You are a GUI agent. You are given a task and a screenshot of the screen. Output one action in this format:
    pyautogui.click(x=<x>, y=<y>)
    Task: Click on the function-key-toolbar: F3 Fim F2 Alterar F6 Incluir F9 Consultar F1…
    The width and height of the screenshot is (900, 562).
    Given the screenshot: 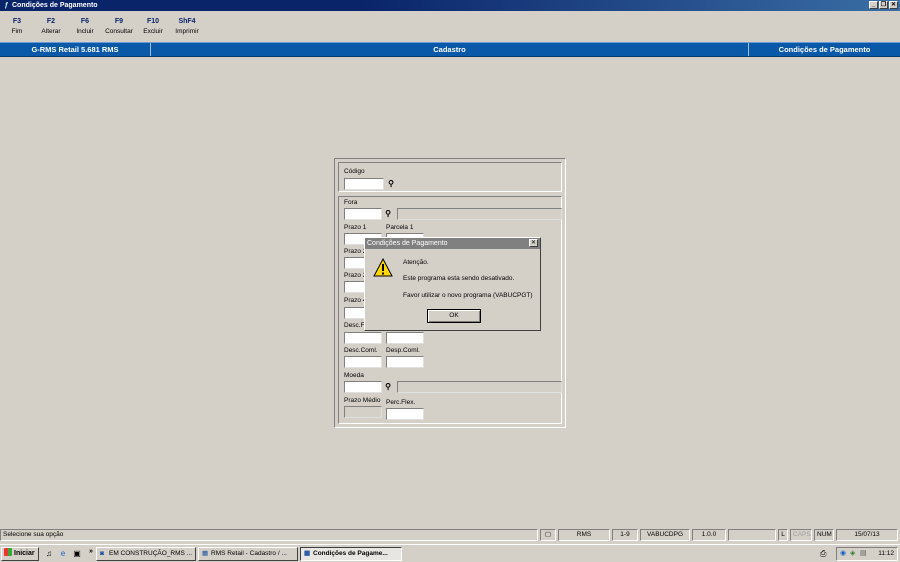 What is the action you would take?
    pyautogui.click(x=102, y=27)
    